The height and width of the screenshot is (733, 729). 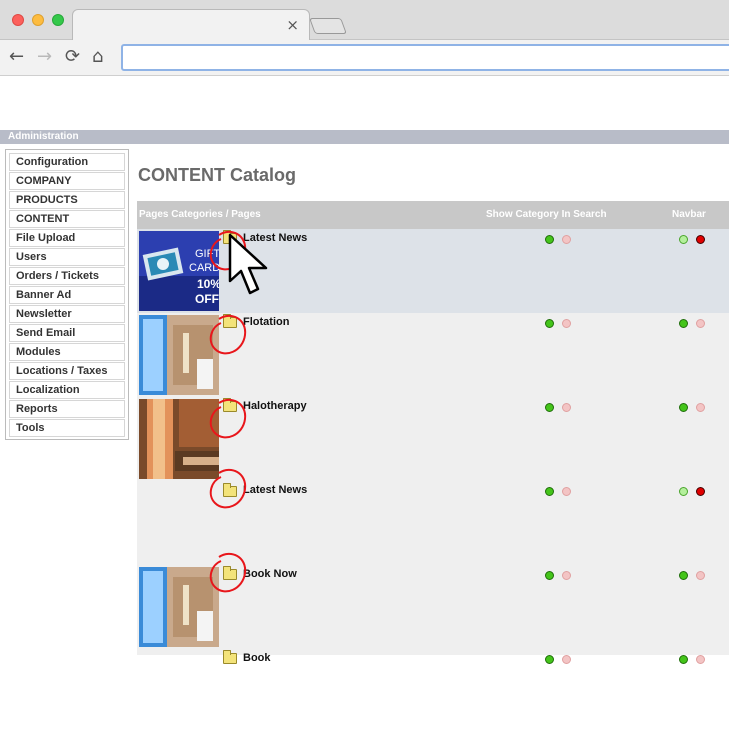 What do you see at coordinates (67, 371) in the screenshot?
I see `sidebar-item-locations-taxes: Locations / Taxes` at bounding box center [67, 371].